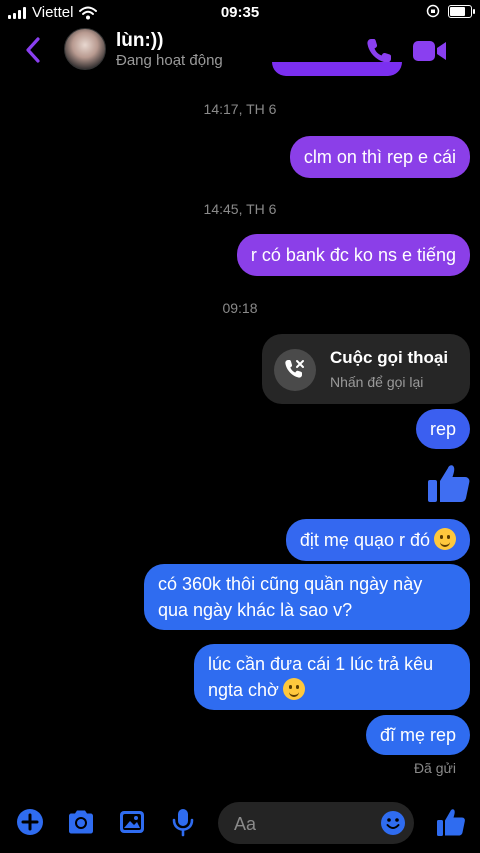  What do you see at coordinates (240, 308) in the screenshot?
I see `timestamp: 09:18` at bounding box center [240, 308].